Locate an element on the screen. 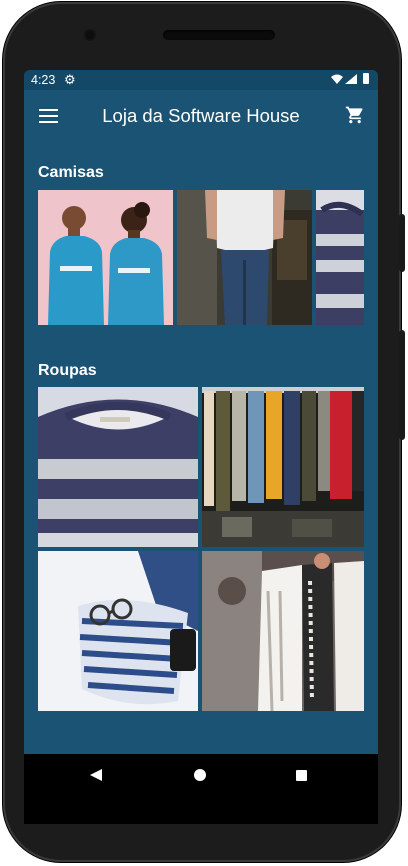 The width and height of the screenshot is (408, 866). product-tile-striped-shirt is located at coordinates (118, 631).